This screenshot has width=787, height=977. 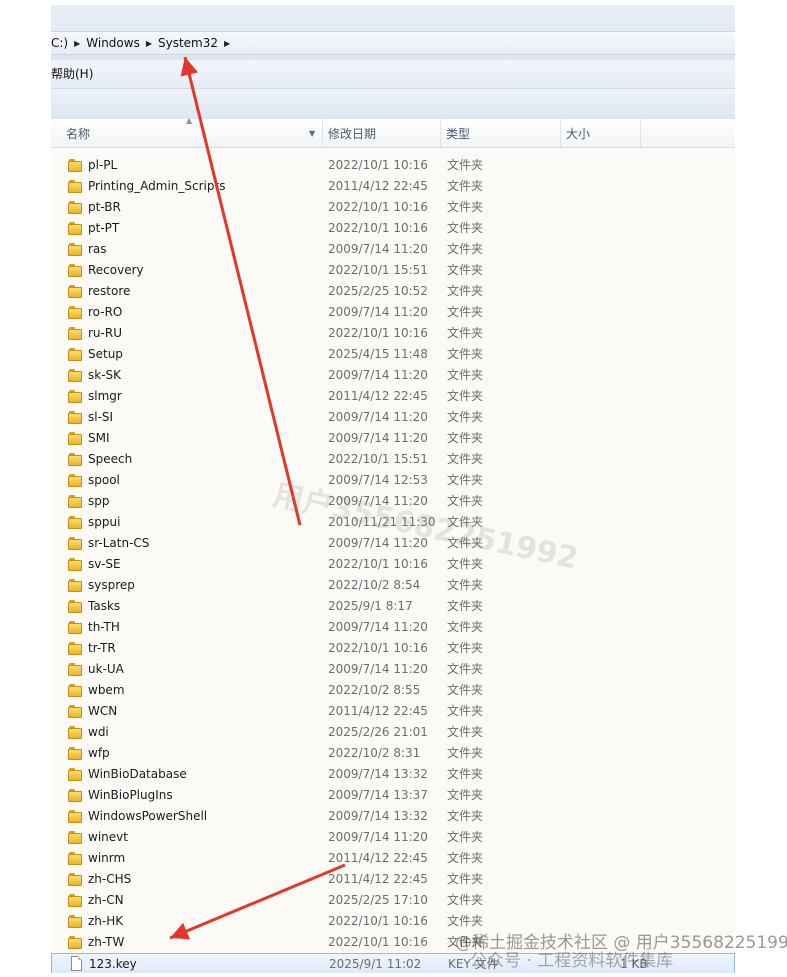 I want to click on folder-row: uk-UA 2009/7/14 11:20 文件夹, so click(x=393, y=669).